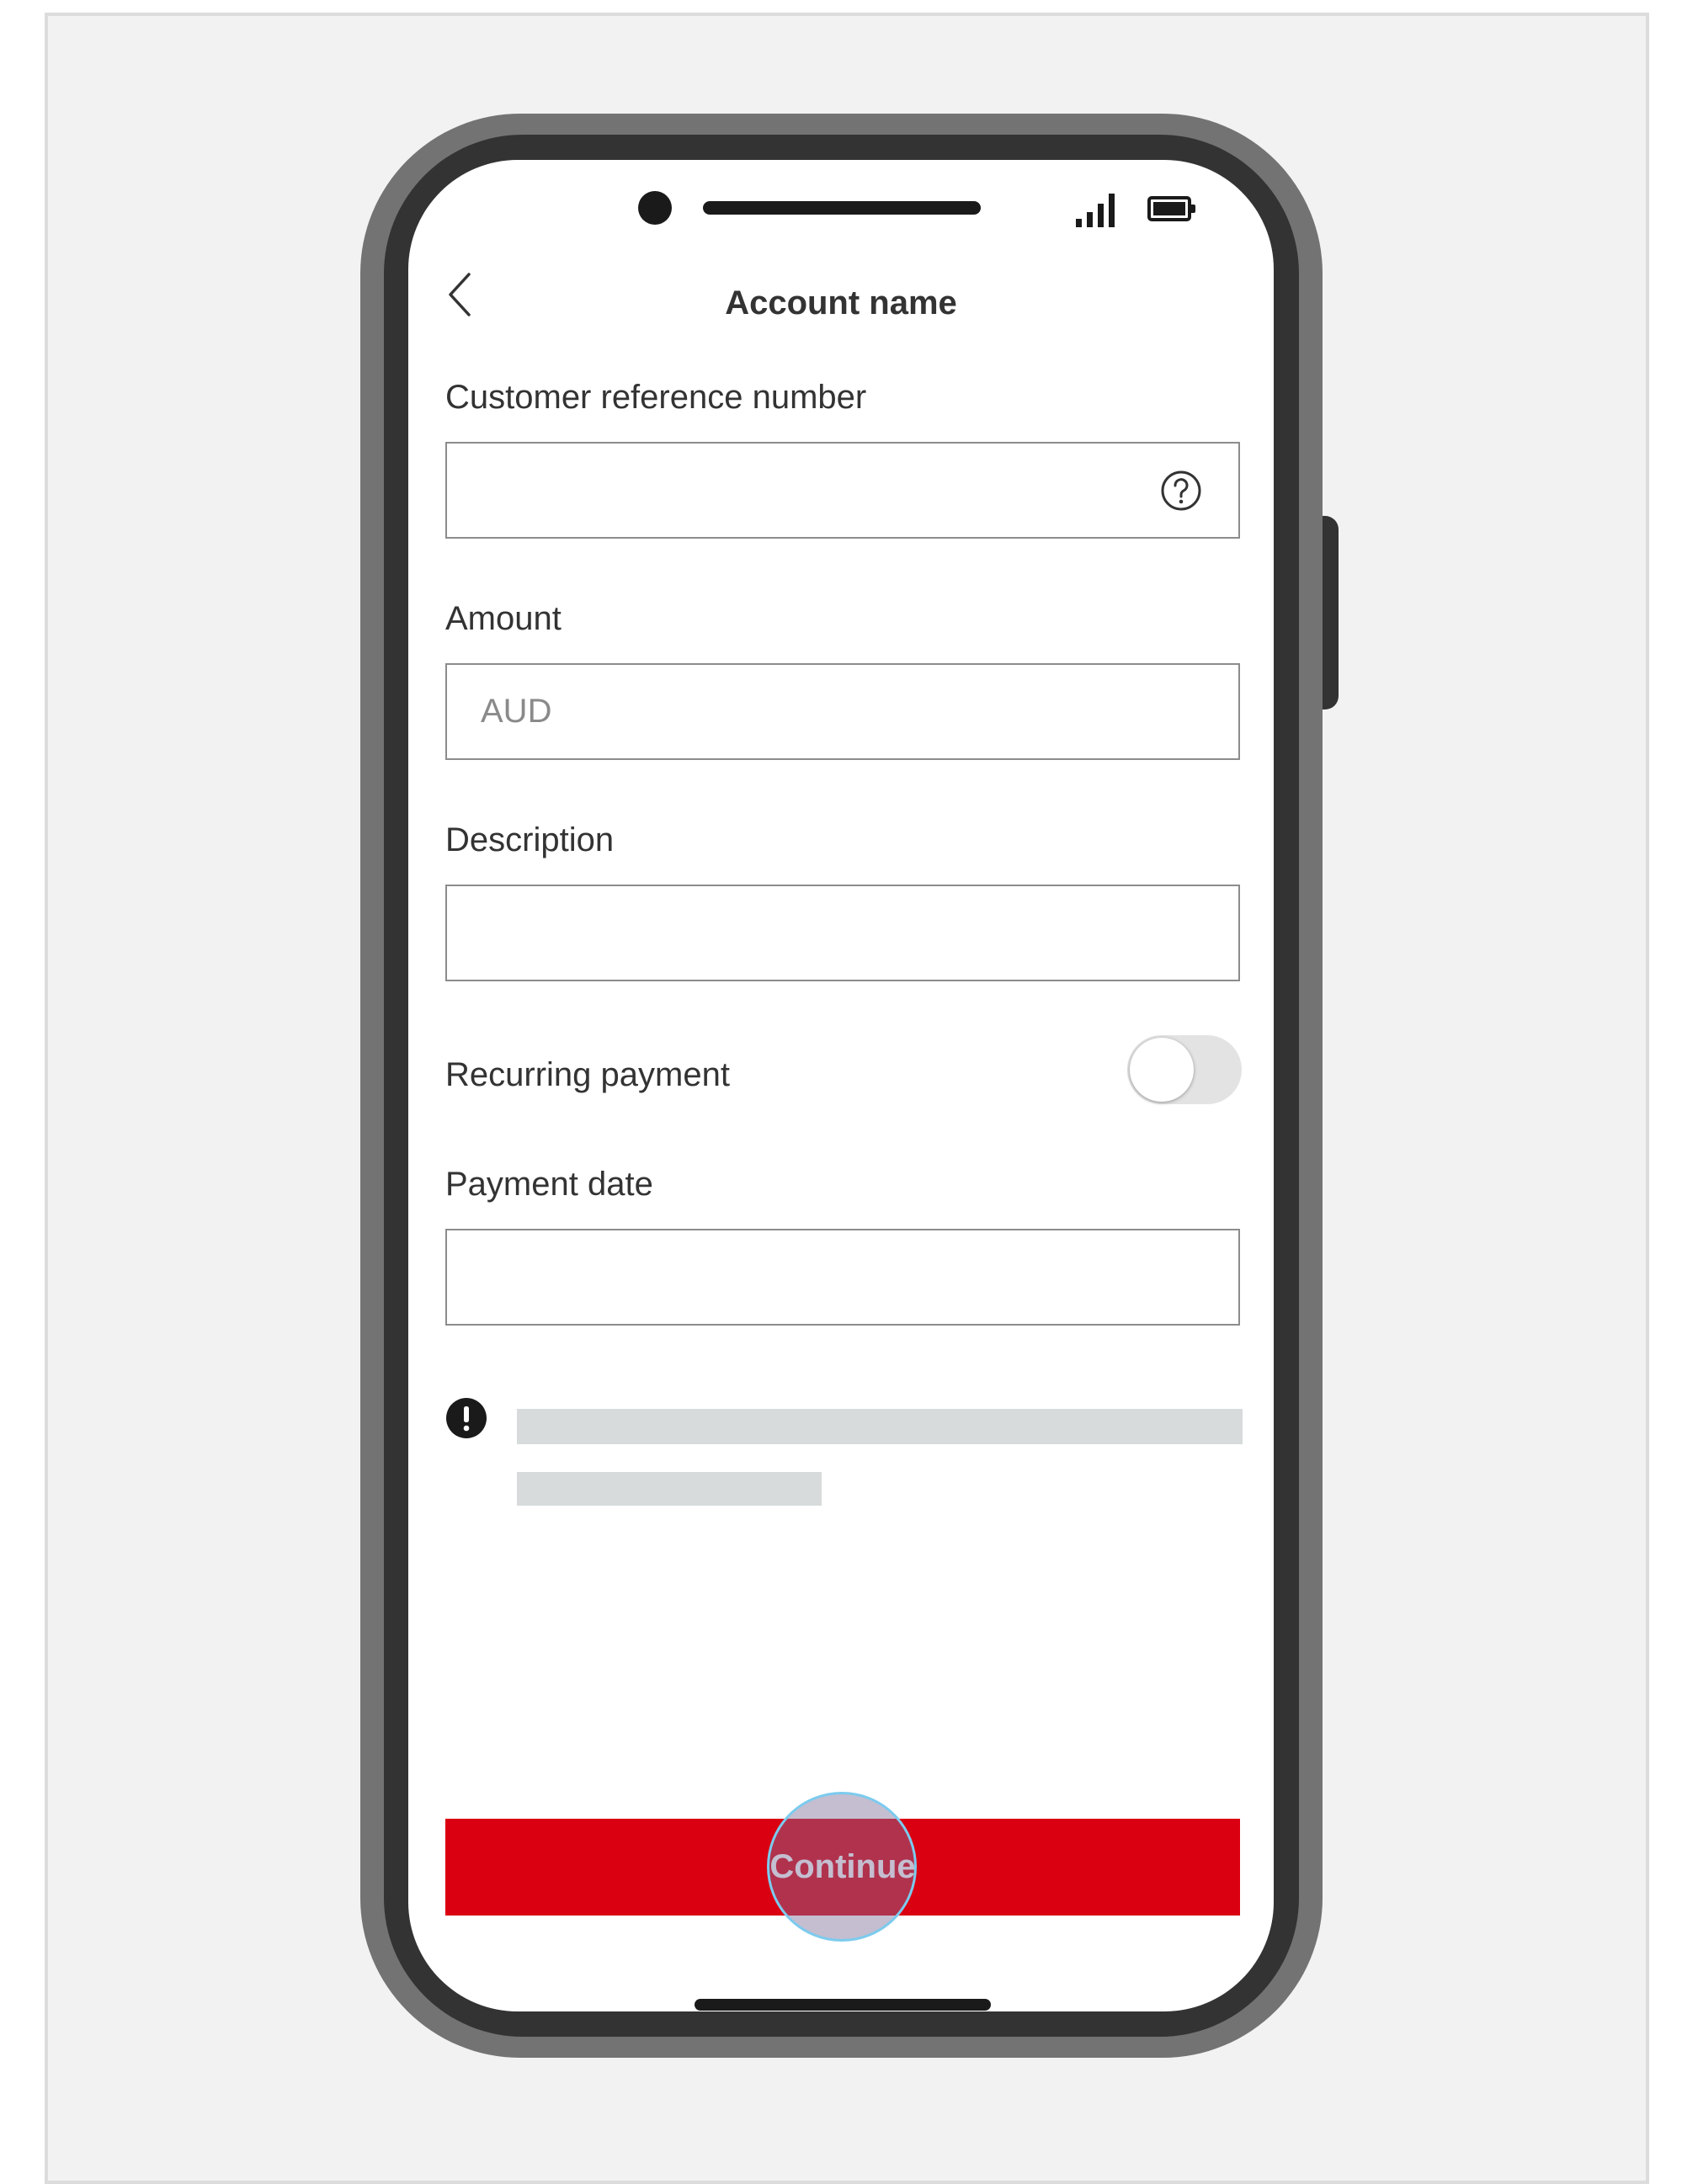  Describe the element at coordinates (587, 1074) in the screenshot. I see `recurring-payment-label: Recurring payment` at that location.